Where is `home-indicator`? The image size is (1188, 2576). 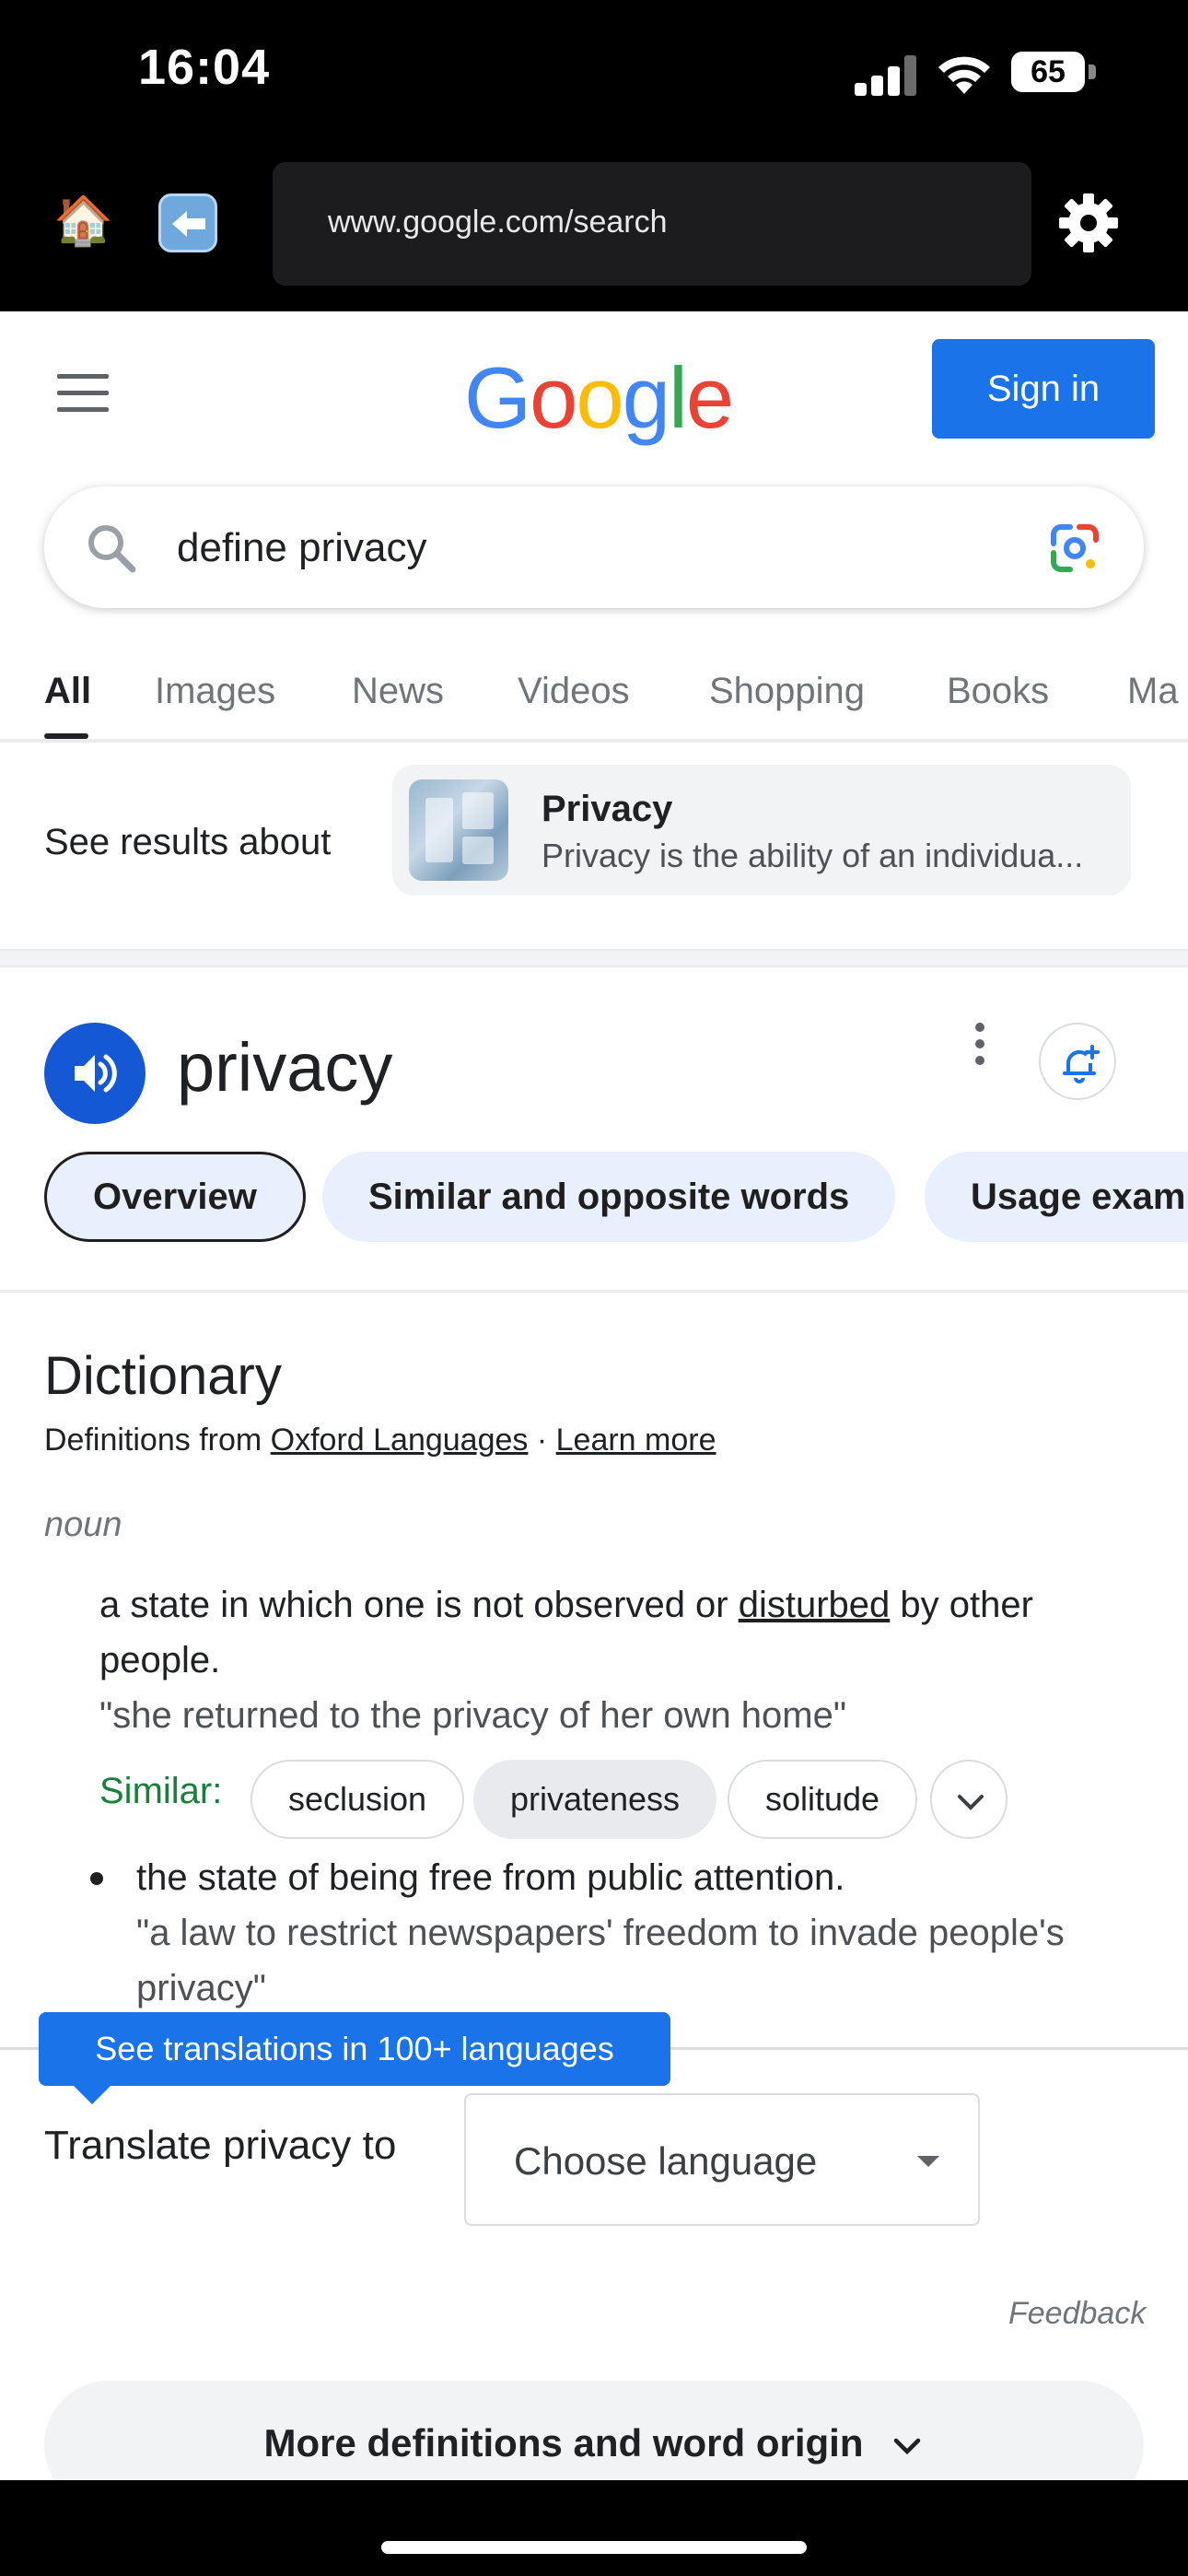 home-indicator is located at coordinates (594, 2547).